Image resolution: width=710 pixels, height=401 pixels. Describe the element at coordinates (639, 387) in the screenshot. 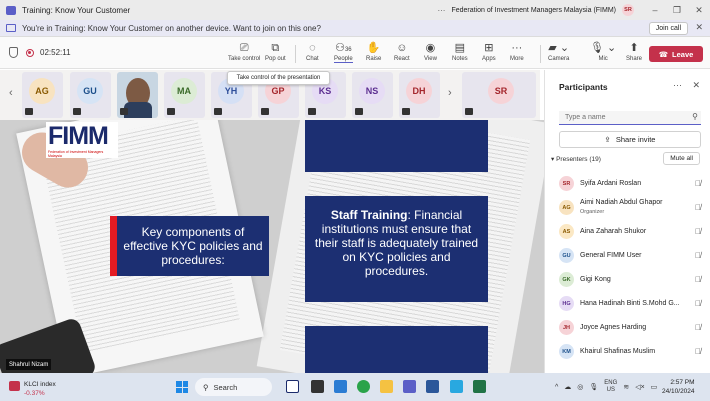

I see `volume-icon: ◁×` at that location.